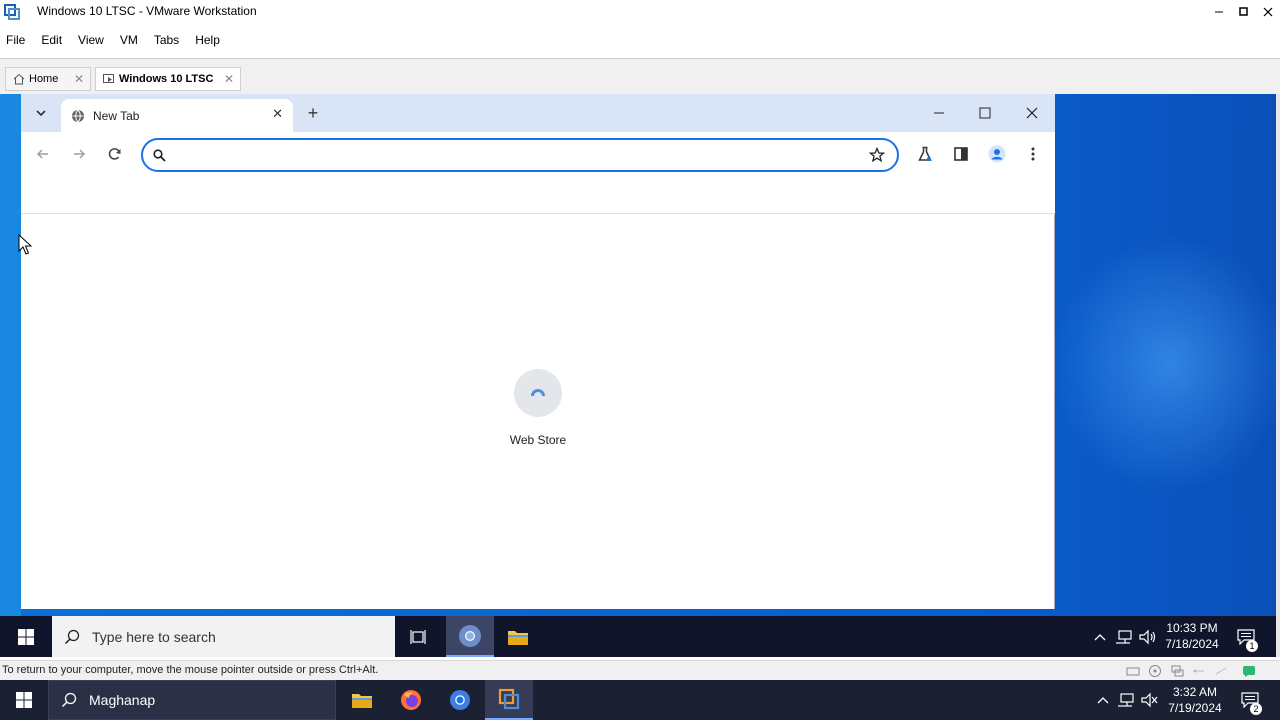 The width and height of the screenshot is (1280, 720). What do you see at coordinates (411, 700) in the screenshot?
I see `firefox-icon` at bounding box center [411, 700].